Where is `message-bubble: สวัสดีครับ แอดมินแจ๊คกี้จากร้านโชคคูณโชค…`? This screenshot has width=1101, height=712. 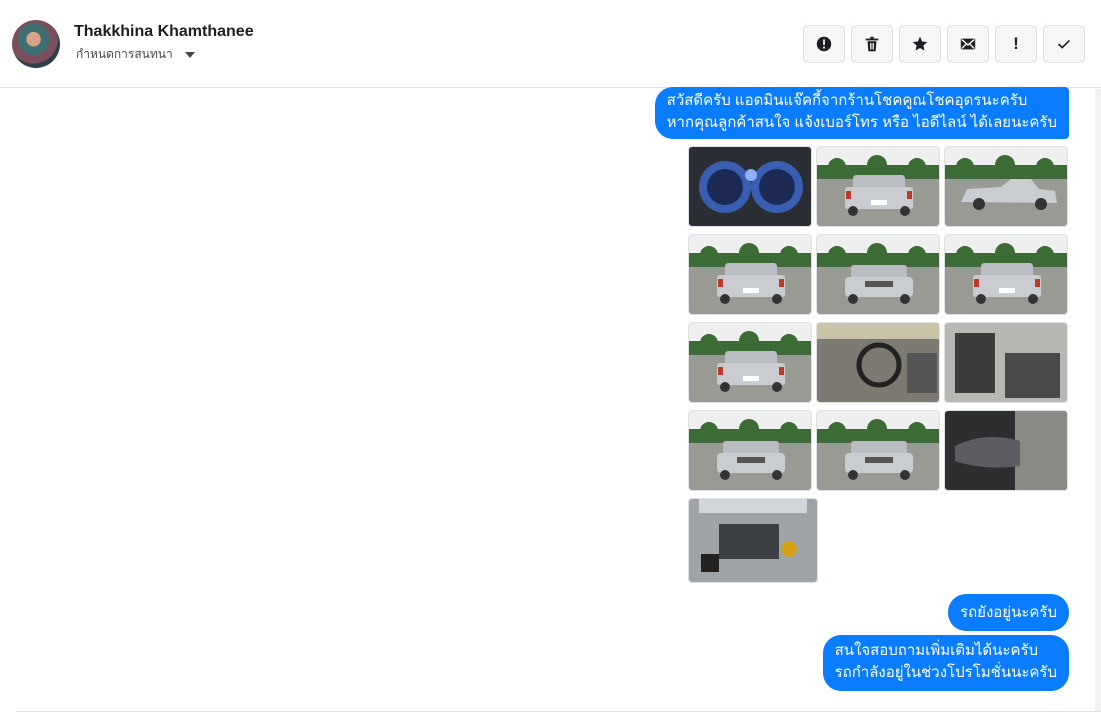 message-bubble: สวัสดีครับ แอดมินแจ๊คกี้จากร้านโชคคูณโชค… is located at coordinates (861, 113).